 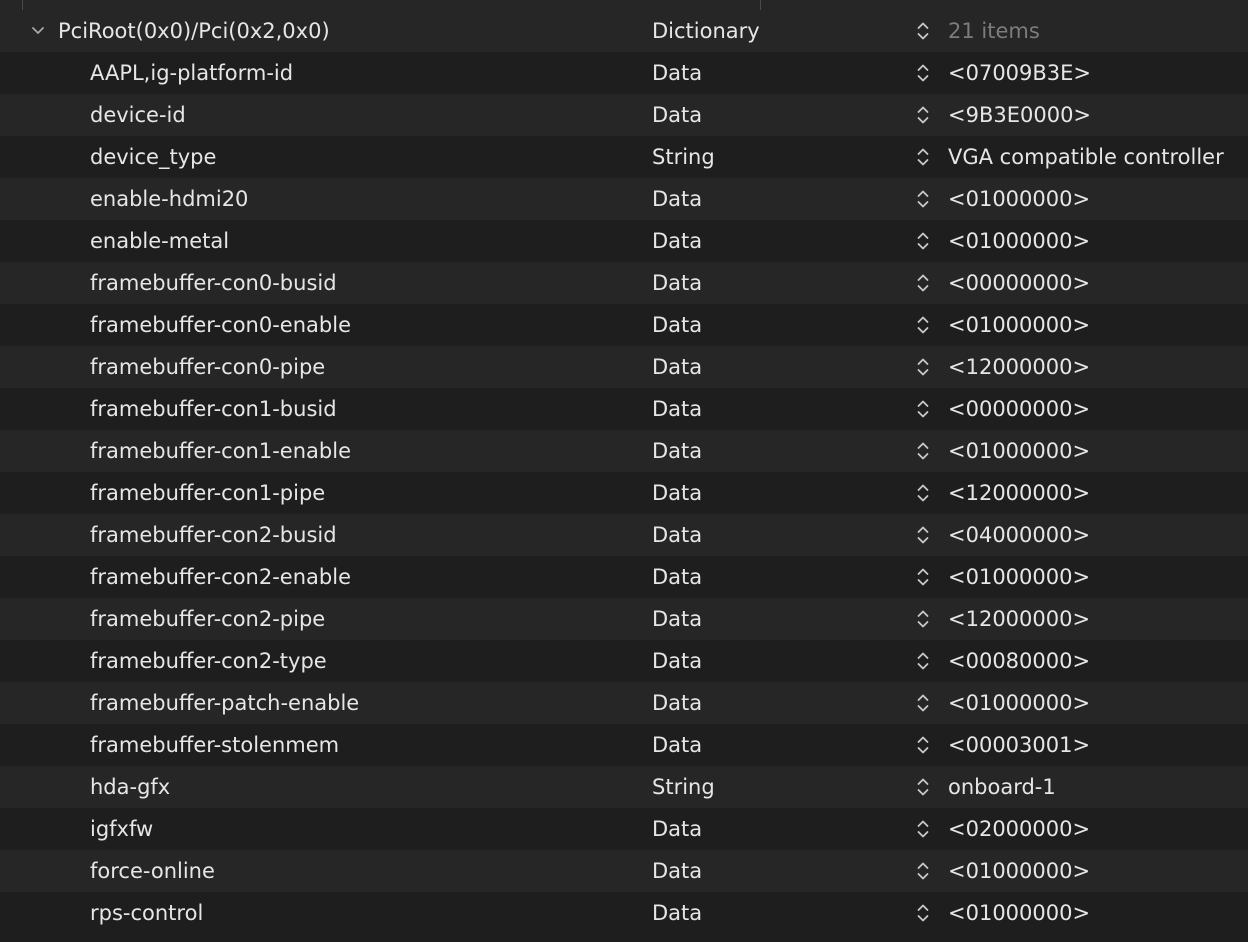 What do you see at coordinates (624, 829) in the screenshot?
I see `table-row: igfxfw Data <02000000>` at bounding box center [624, 829].